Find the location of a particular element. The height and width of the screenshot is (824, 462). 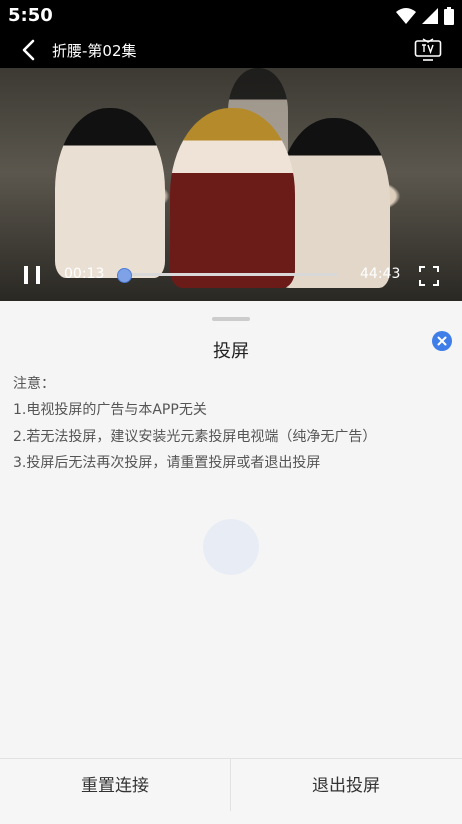

video-title: 折腰-第02集 is located at coordinates (94, 51).